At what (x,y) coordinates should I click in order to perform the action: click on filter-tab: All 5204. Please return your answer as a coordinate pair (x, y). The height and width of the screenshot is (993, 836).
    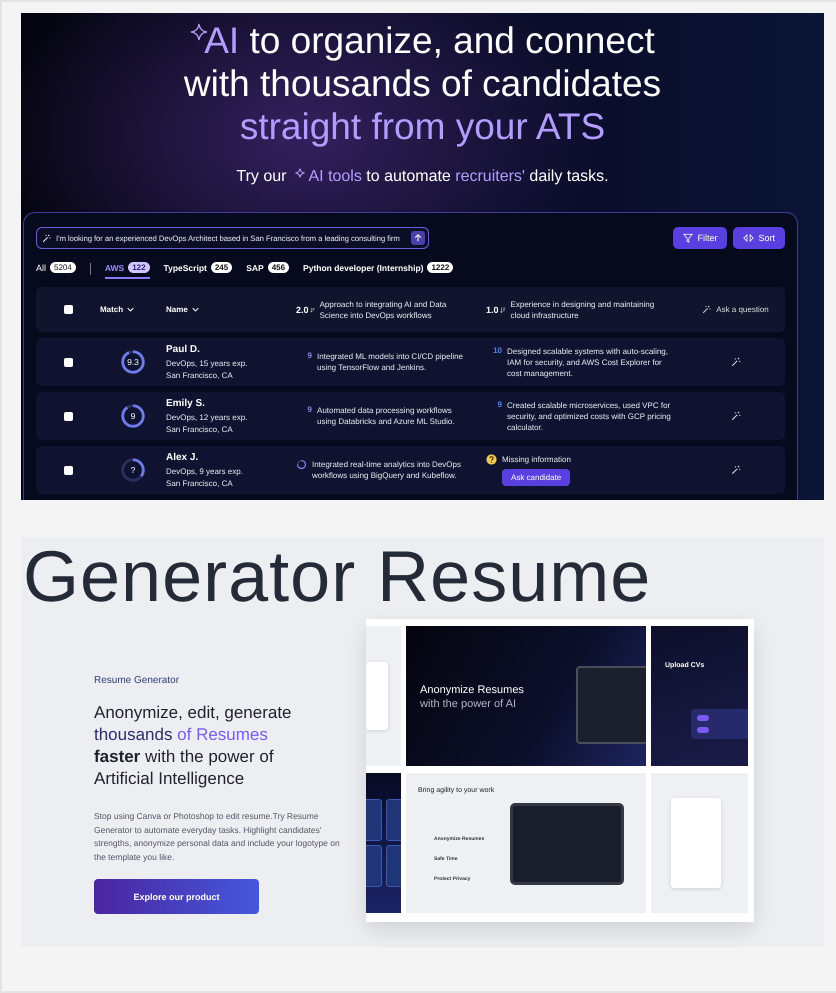
    Looking at the image, I should click on (56, 270).